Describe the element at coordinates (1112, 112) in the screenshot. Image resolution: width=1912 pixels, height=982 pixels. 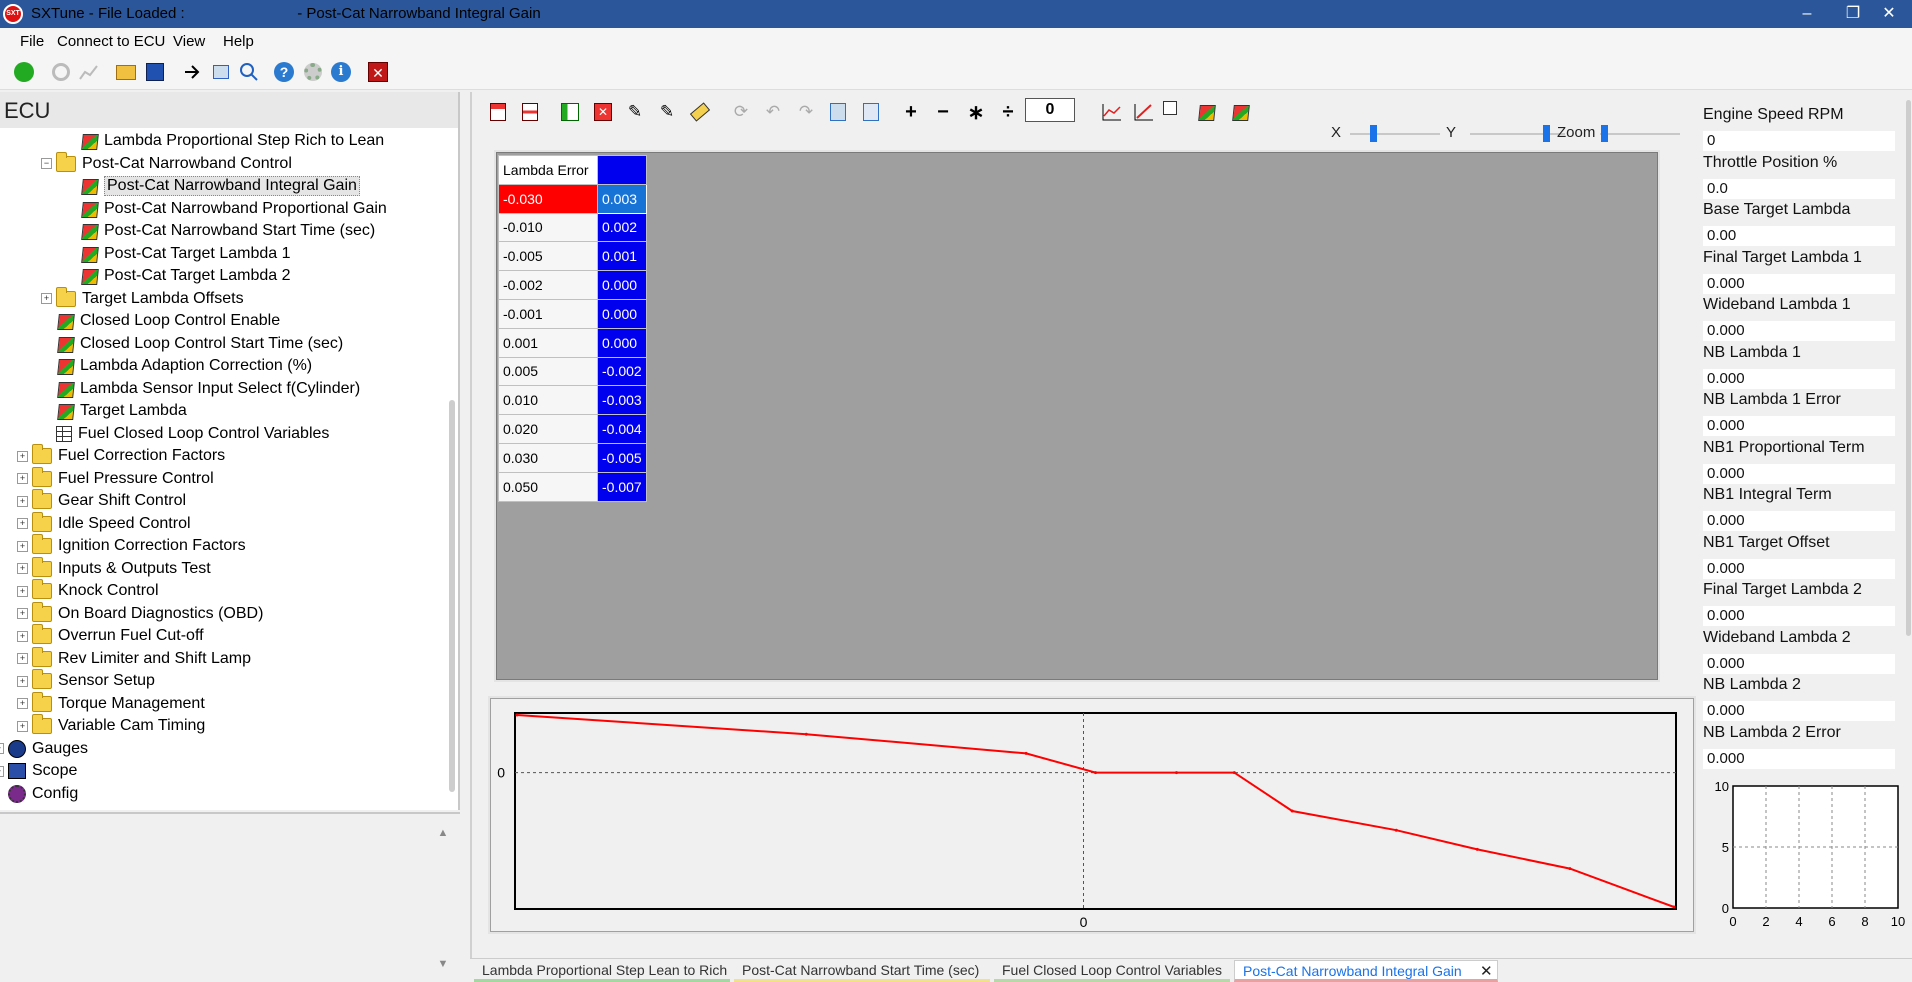
I see `graph-view-icon` at that location.